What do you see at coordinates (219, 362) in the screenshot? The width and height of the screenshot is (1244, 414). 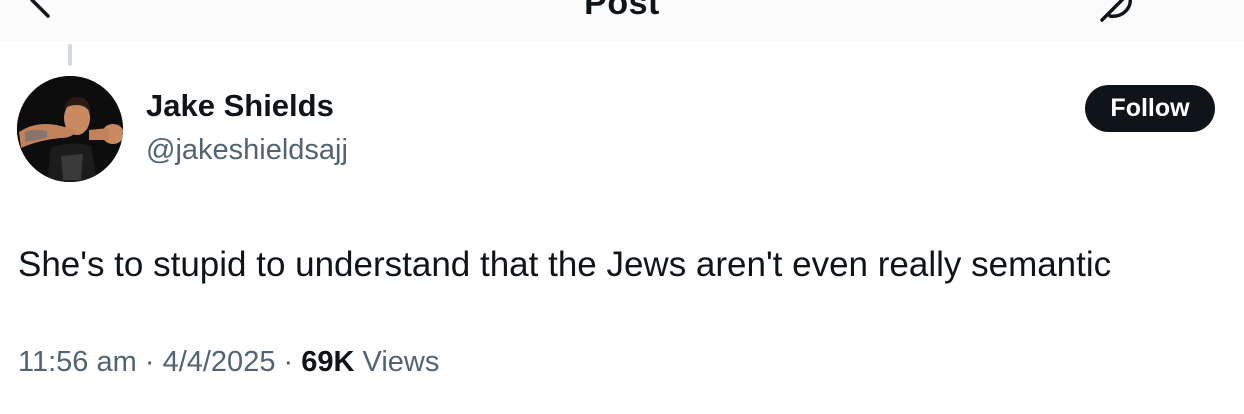 I see `post-date: 4/4/2025` at bounding box center [219, 362].